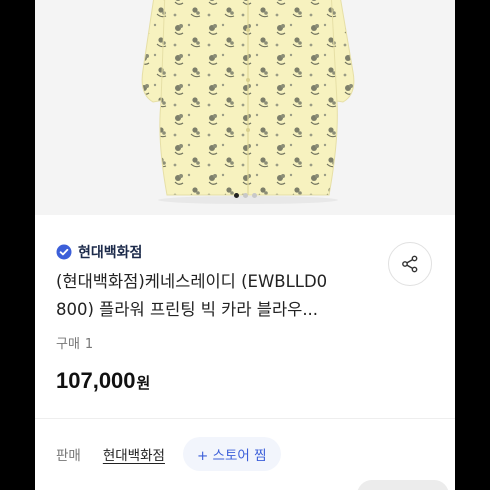  Describe the element at coordinates (245, 418) in the screenshot. I see `divider` at that location.